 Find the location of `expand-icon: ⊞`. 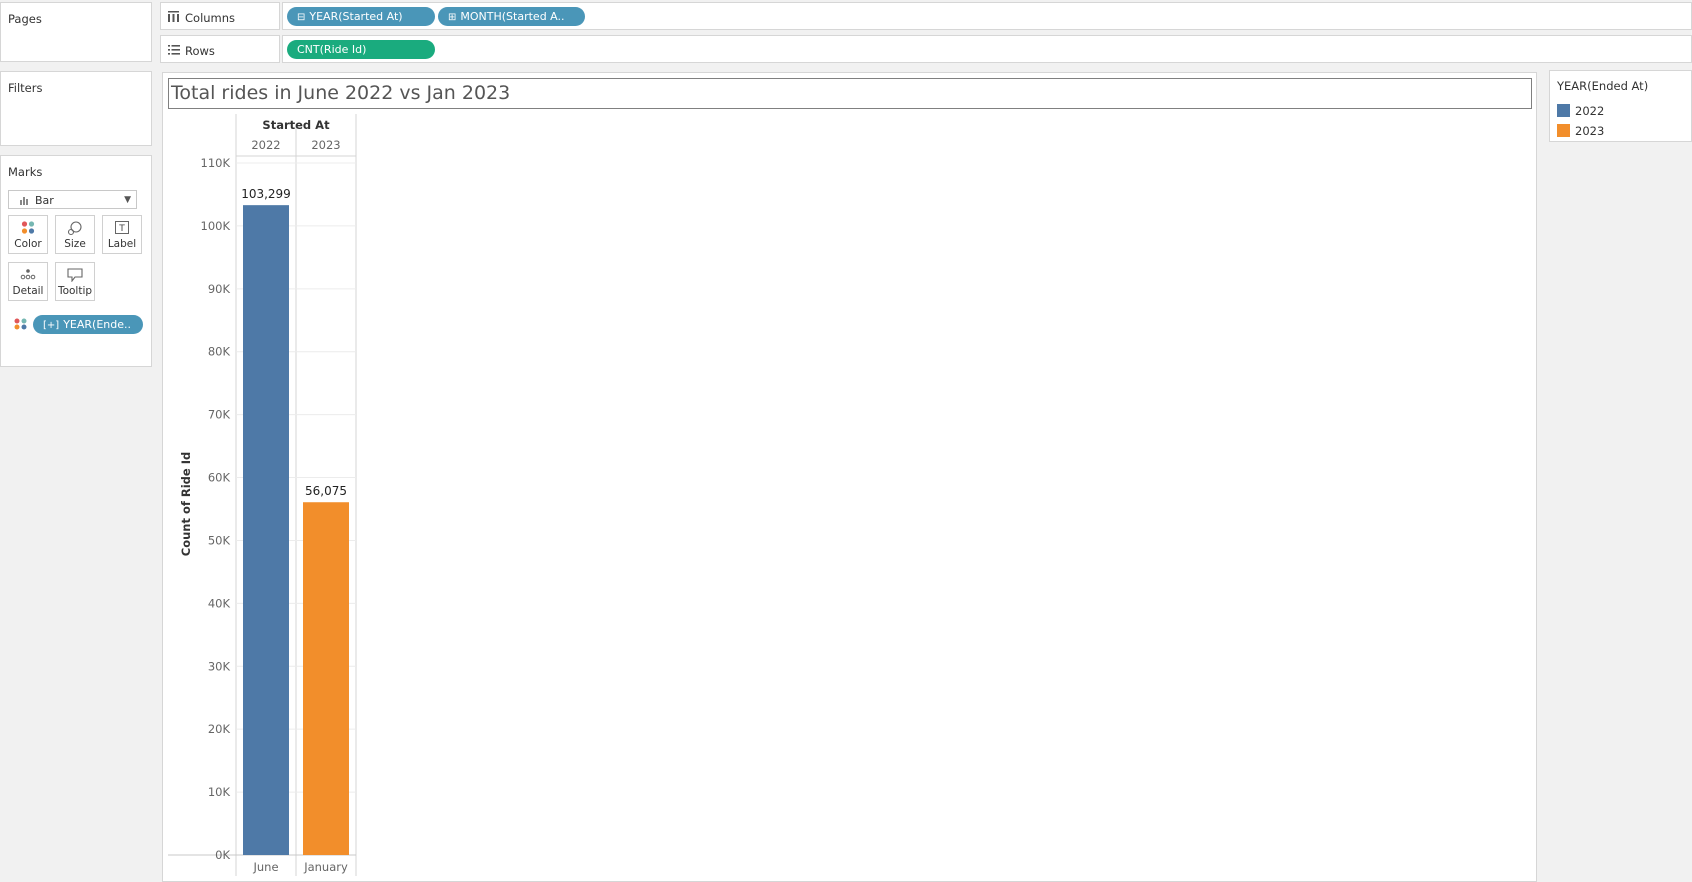

expand-icon: ⊞ is located at coordinates (452, 17).